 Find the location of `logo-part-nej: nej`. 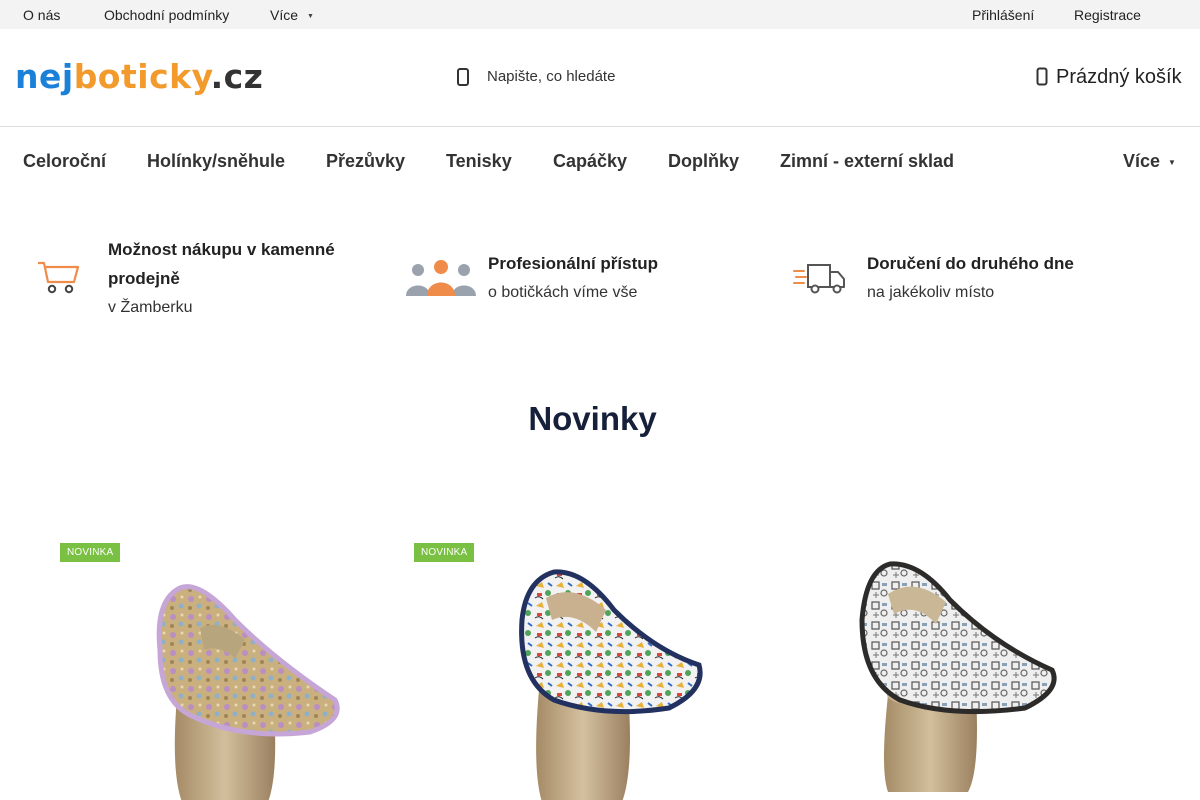

logo-part-nej: nej is located at coordinates (44, 76).